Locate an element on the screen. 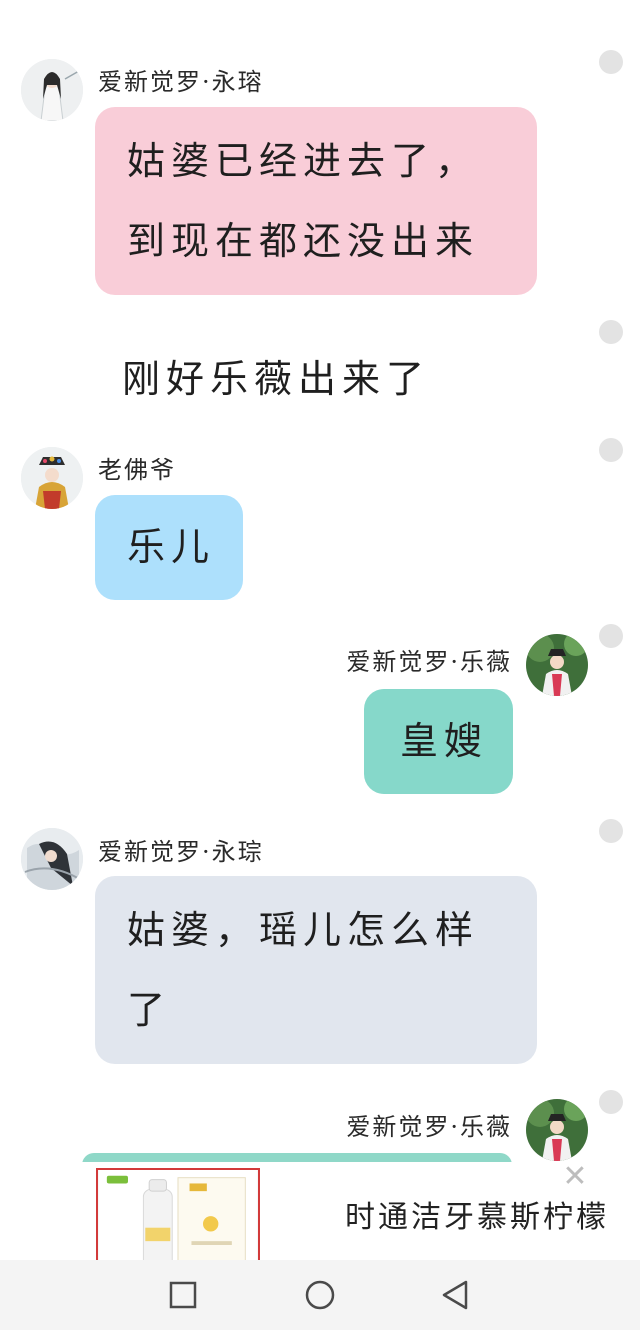 Image resolution: width=640 pixels, height=1330 pixels. message-line: 皇嫂 is located at coordinates (444, 741).